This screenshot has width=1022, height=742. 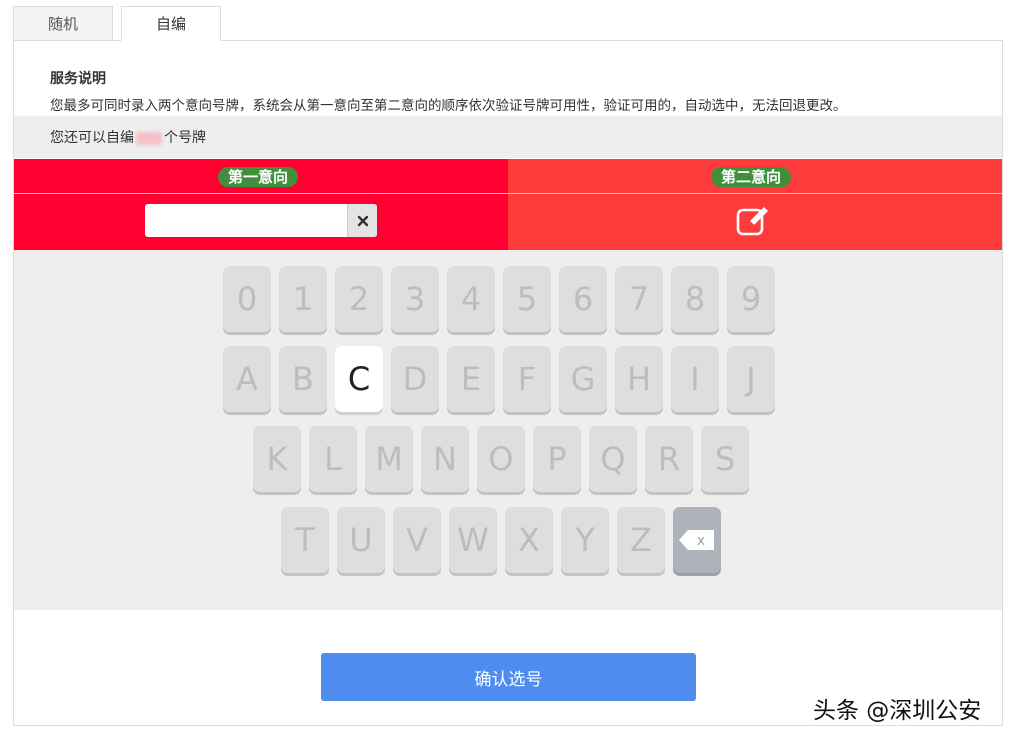 I want to click on key-n: N, so click(x=445, y=459).